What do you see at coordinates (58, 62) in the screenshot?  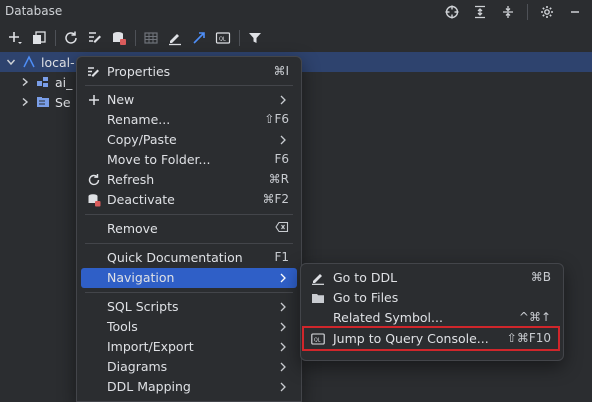 I see `tree-item-label: local-` at bounding box center [58, 62].